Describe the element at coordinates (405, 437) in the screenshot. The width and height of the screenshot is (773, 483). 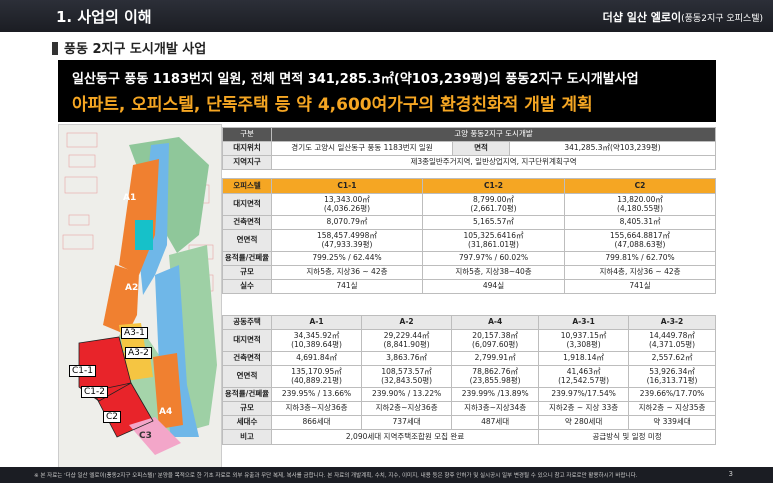
I see `apartment-note-left: 2,090세대 지역주택조합원 모집 완료` at that location.